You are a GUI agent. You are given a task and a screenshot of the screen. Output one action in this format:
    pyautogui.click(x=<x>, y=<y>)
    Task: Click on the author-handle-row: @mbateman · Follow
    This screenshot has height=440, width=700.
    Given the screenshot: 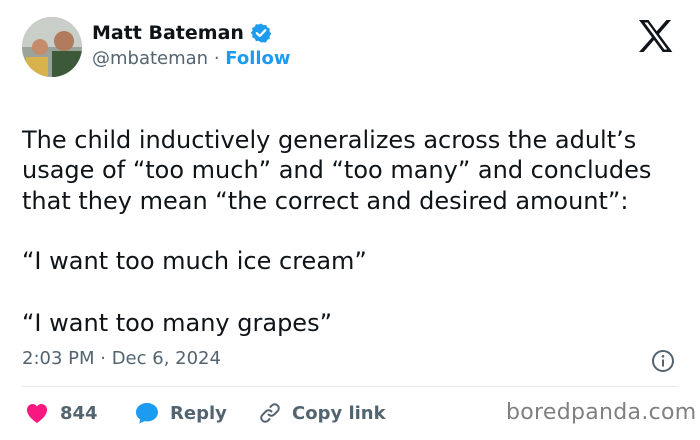 What is the action you would take?
    pyautogui.click(x=191, y=58)
    